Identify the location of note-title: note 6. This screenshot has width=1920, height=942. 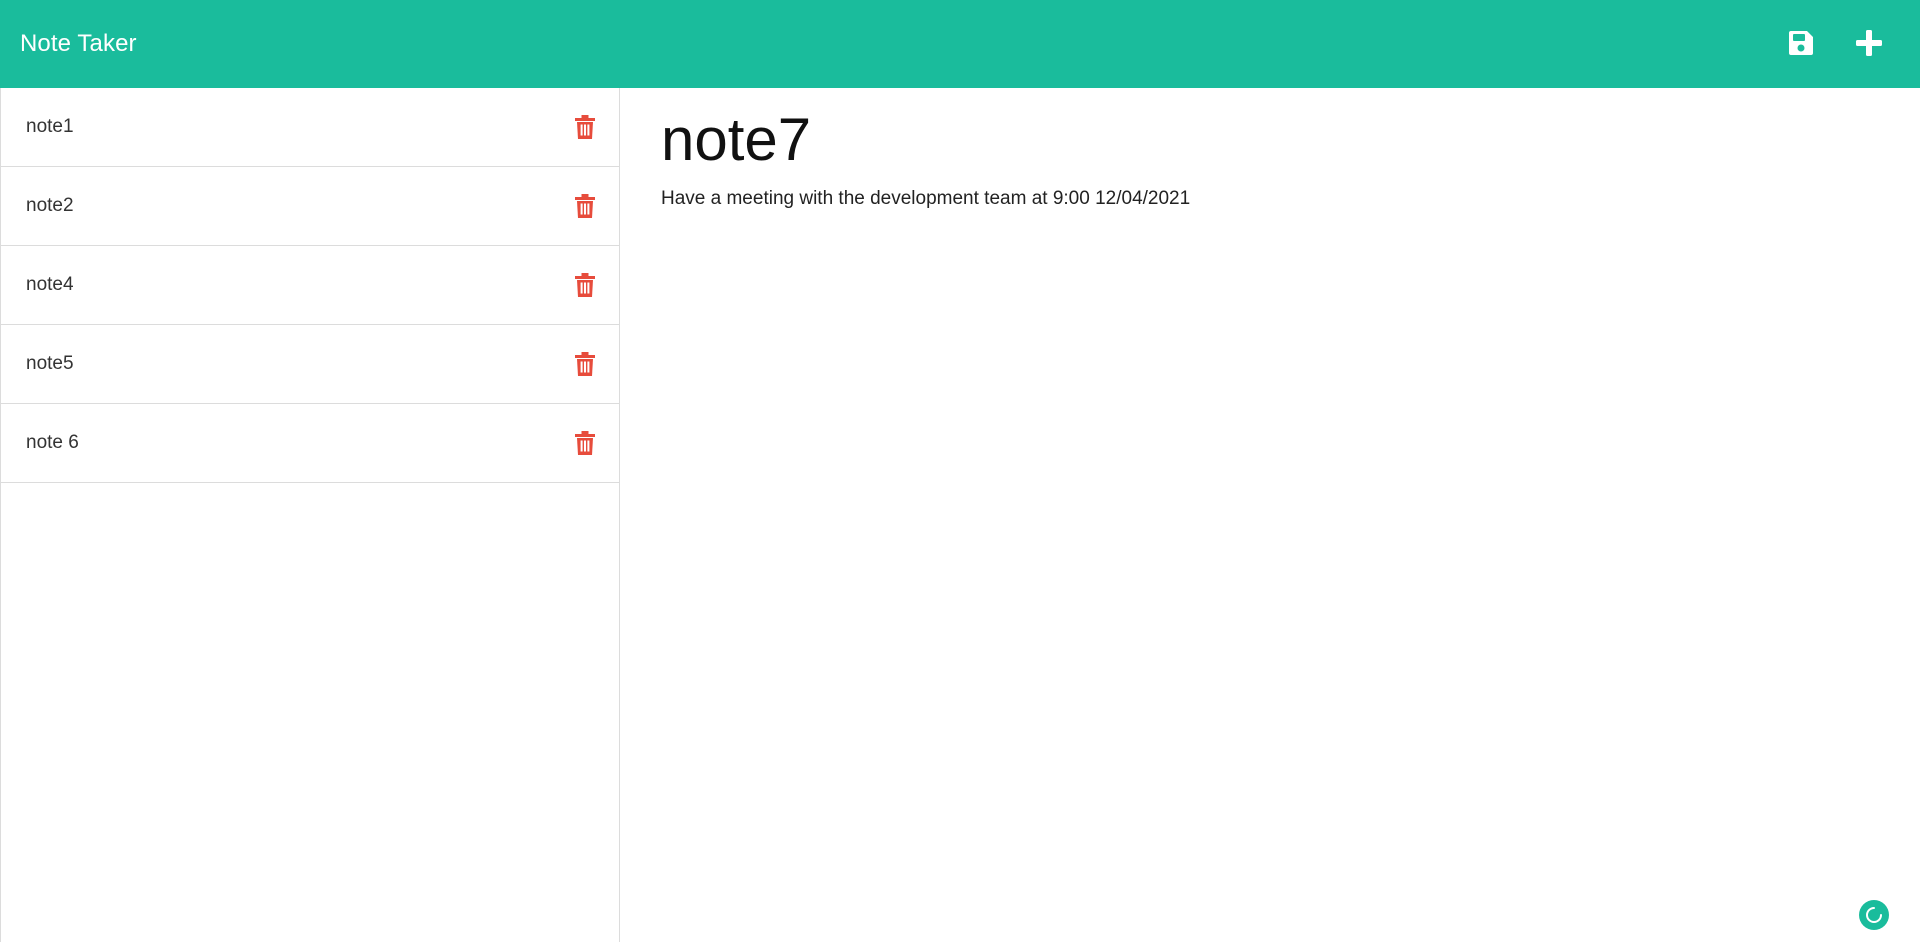
(52, 442).